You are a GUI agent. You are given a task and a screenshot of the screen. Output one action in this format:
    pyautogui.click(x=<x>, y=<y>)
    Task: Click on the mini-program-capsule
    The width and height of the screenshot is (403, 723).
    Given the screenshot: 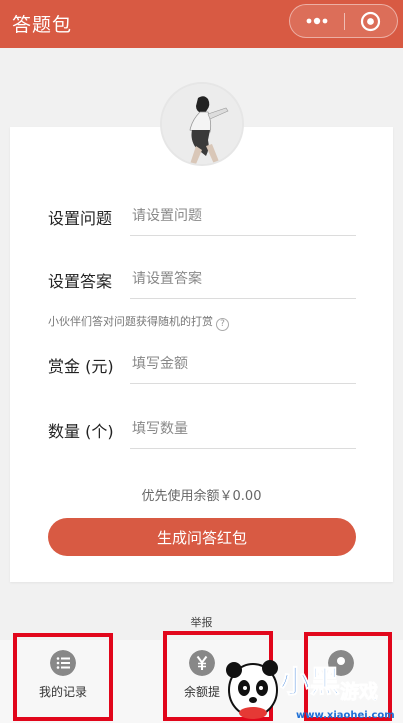 What is the action you would take?
    pyautogui.click(x=343, y=21)
    